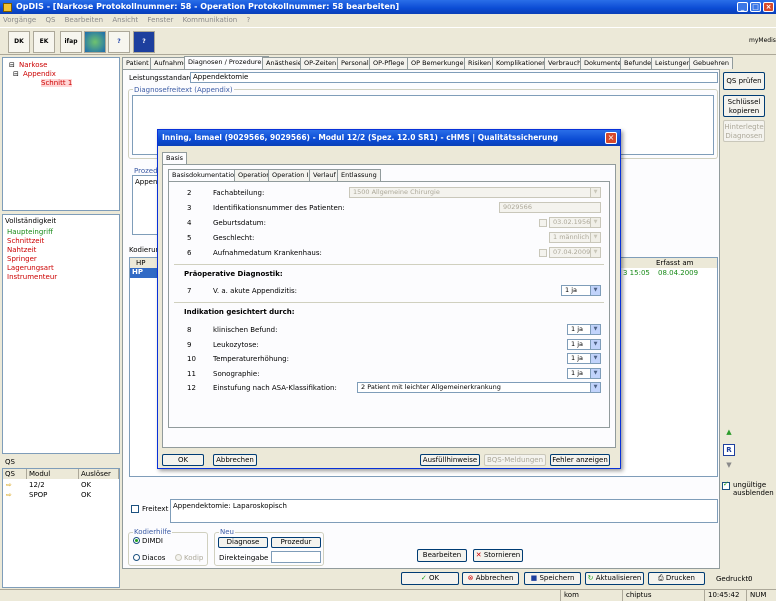 This screenshot has width=776, height=601. I want to click on tab-op-zeiten: OP-Zeiten, so click(320, 63).